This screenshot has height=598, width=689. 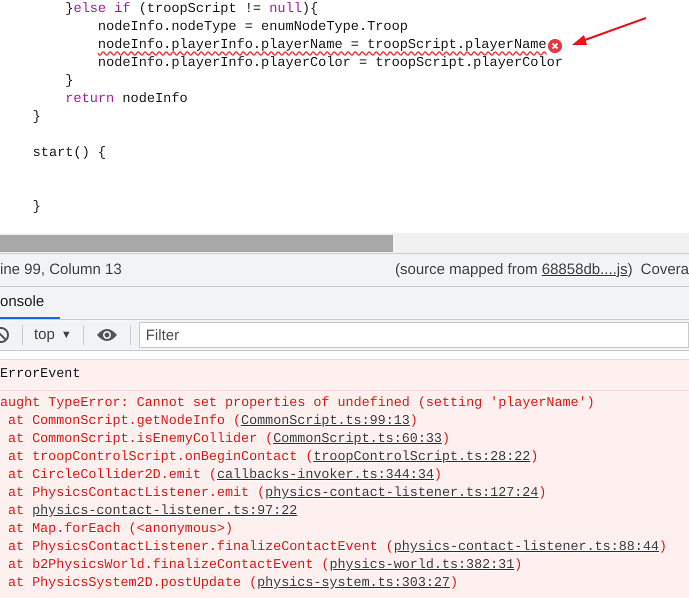 What do you see at coordinates (325, 421) in the screenshot?
I see `source-link: CommonScript.ts:99:13` at bounding box center [325, 421].